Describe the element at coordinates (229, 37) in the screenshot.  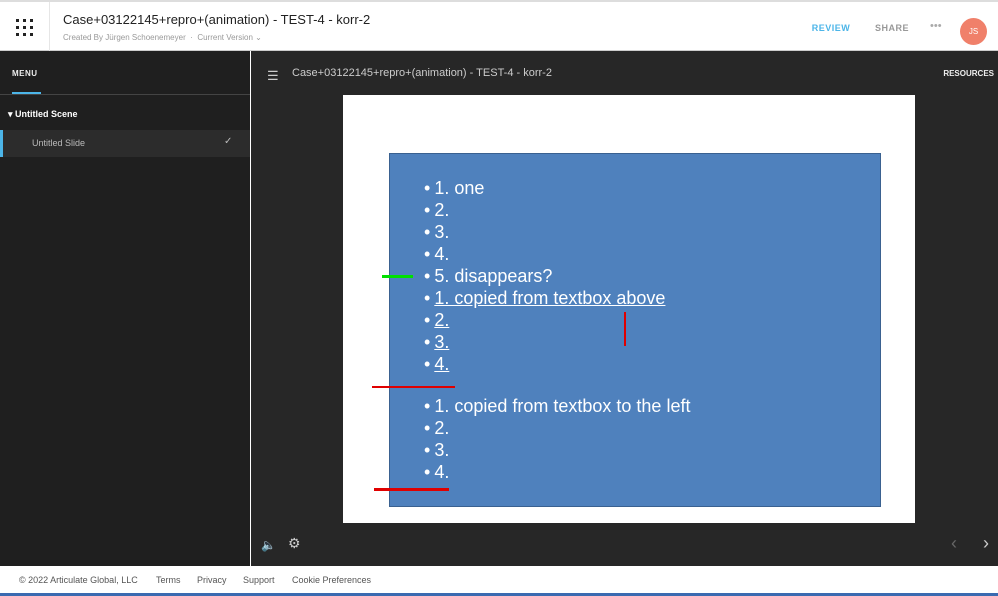
I see `version-dropdown: Current Version ⌄` at that location.